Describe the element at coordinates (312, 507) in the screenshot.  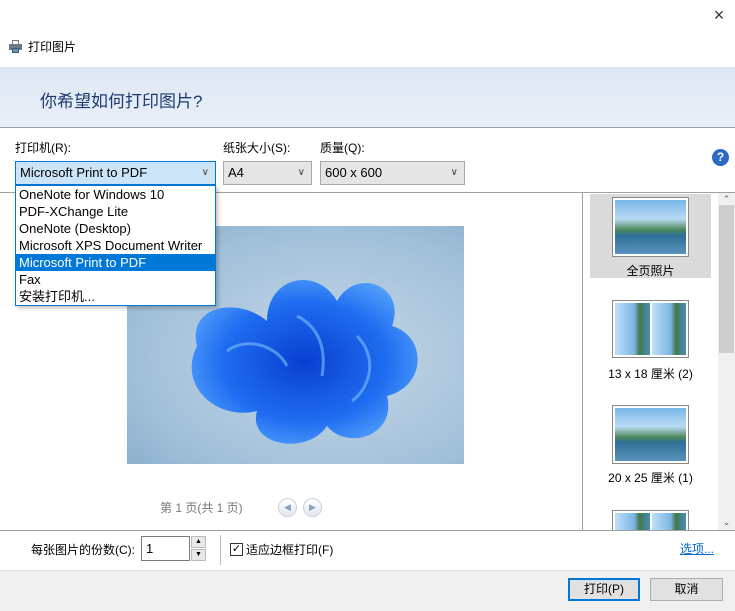
I see `next-page-button: ▶` at that location.